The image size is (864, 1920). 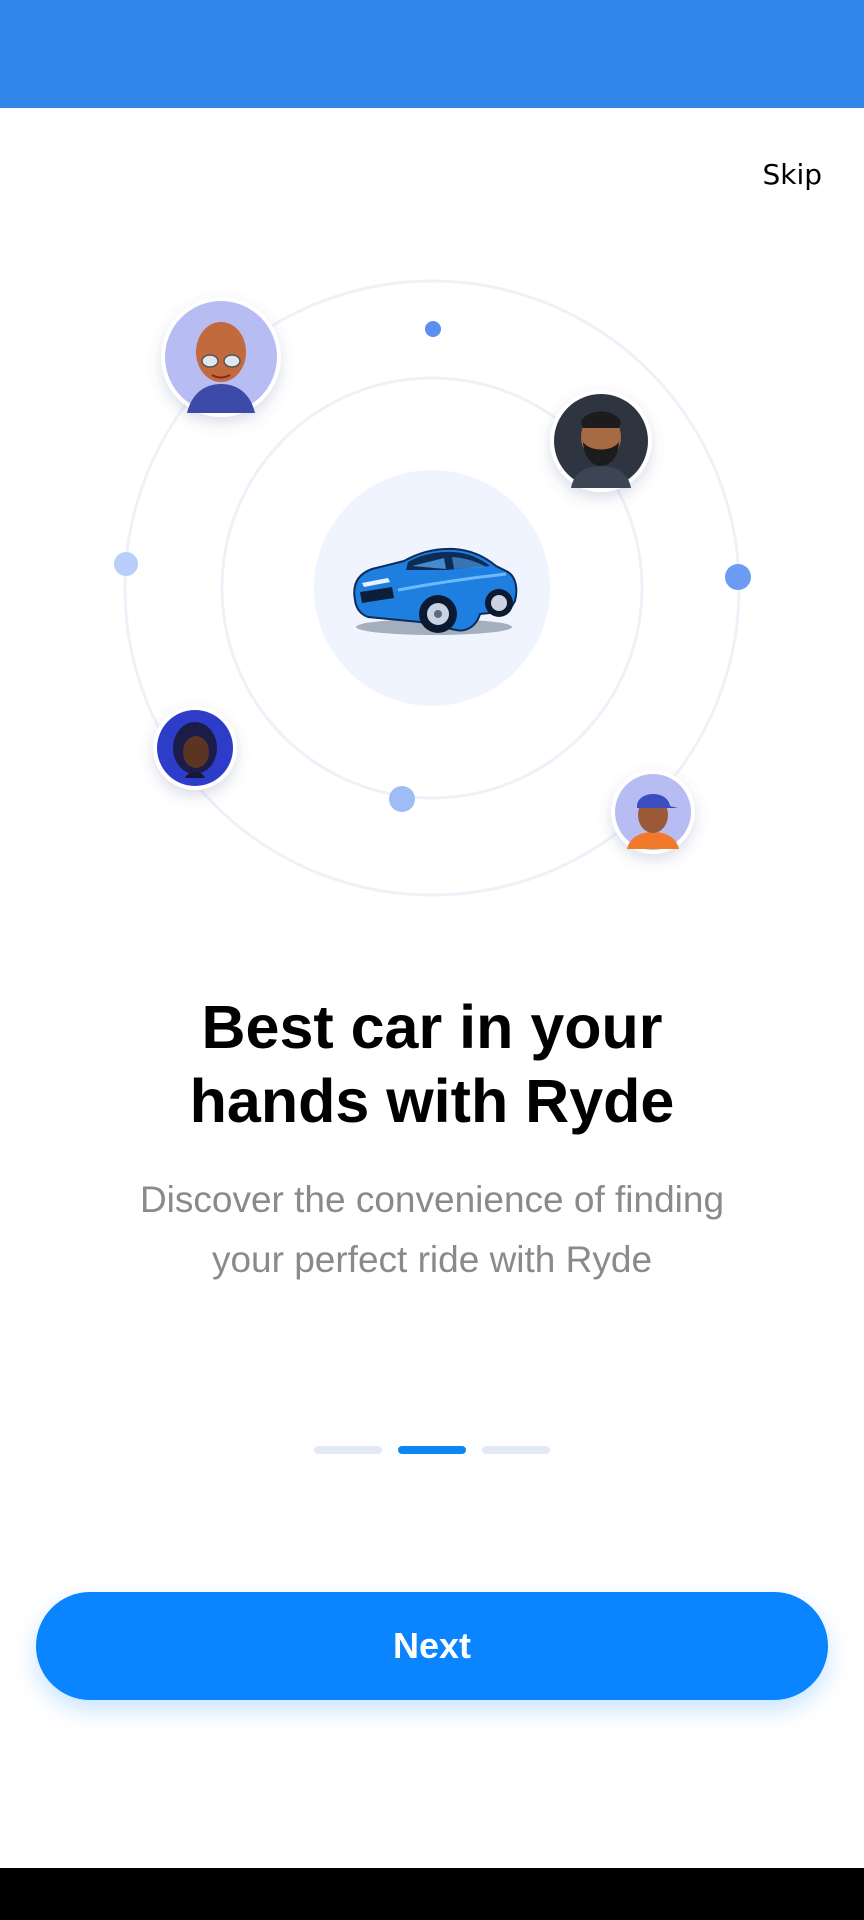 What do you see at coordinates (653, 812) in the screenshot?
I see `avatar-man-cap` at bounding box center [653, 812].